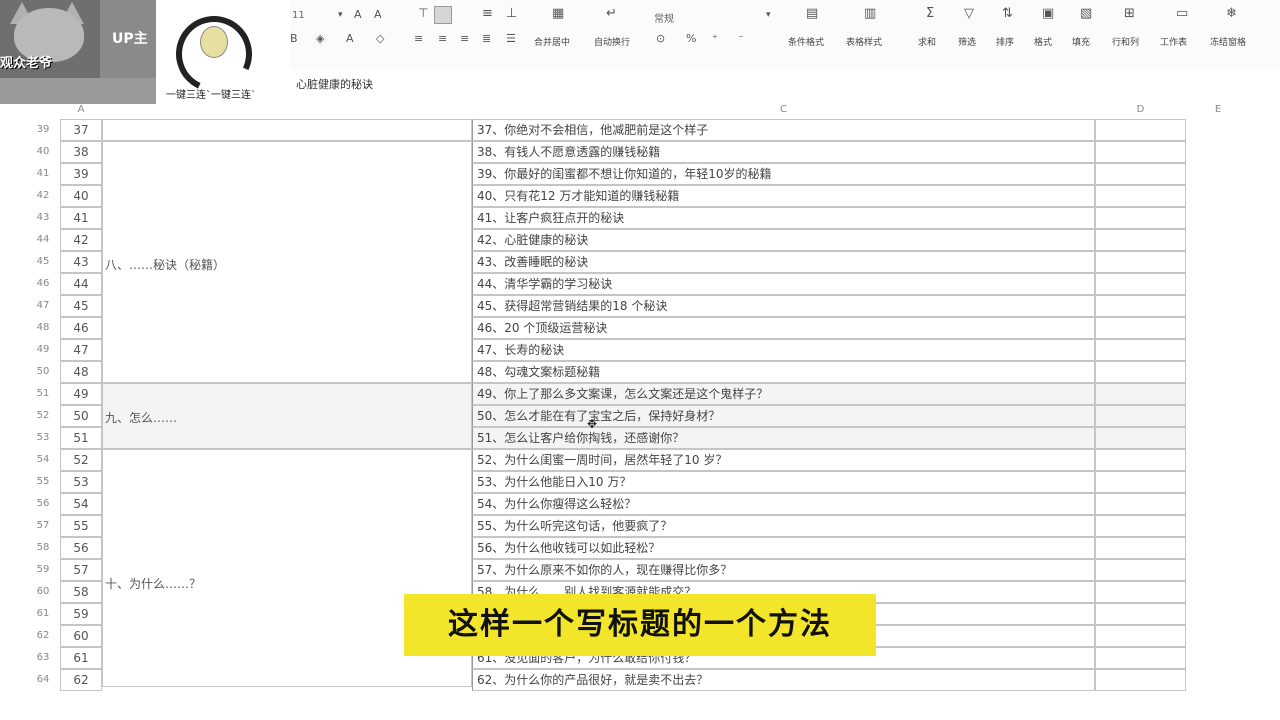 Image resolution: width=1280 pixels, height=720 pixels. I want to click on row-header: 51, so click(43, 394).